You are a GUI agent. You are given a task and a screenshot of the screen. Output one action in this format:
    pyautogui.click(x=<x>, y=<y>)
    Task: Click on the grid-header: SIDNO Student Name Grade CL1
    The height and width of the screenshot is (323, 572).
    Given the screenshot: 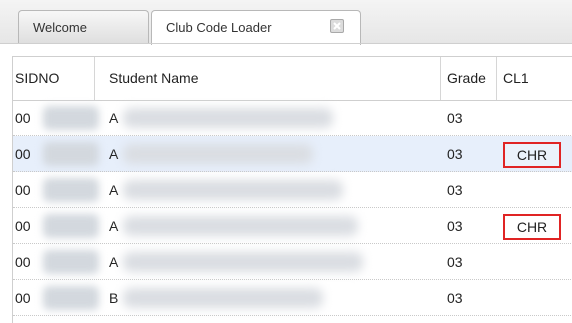 What is the action you would take?
    pyautogui.click(x=292, y=79)
    